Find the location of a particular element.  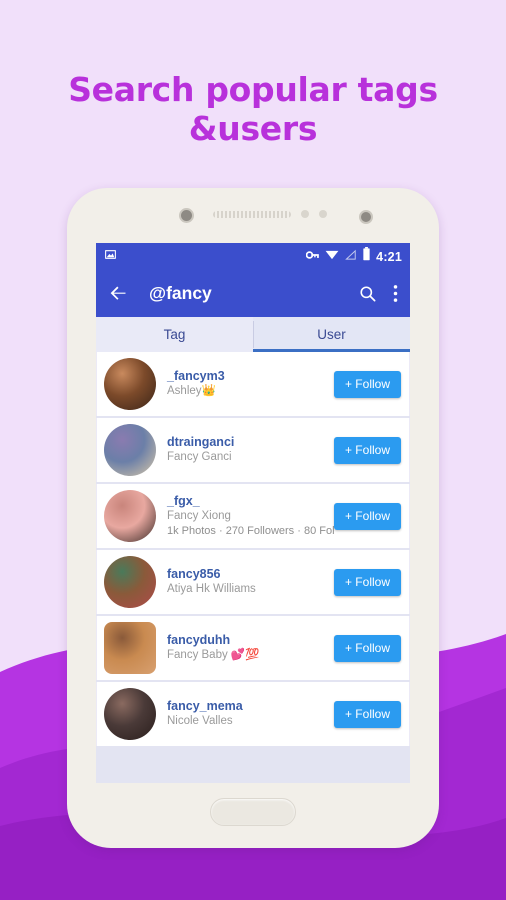

fullname-label: Fancy Ganci is located at coordinates (199, 457).